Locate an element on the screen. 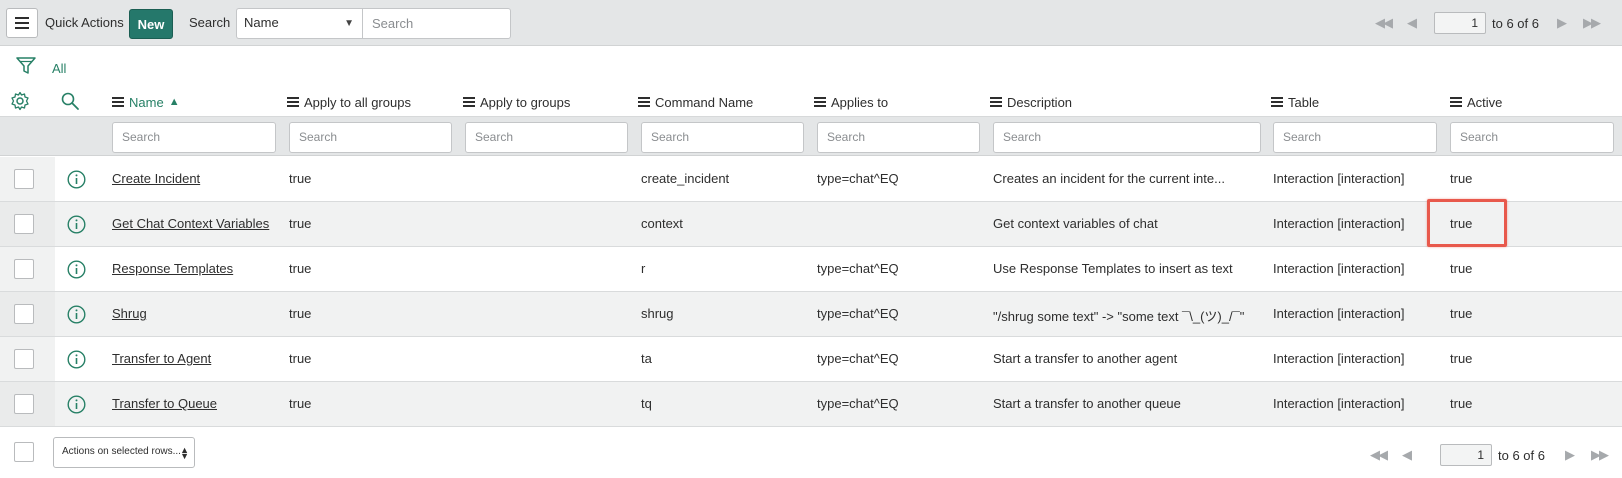 The height and width of the screenshot is (478, 1622). cell-name: Create Incident is located at coordinates (156, 178).